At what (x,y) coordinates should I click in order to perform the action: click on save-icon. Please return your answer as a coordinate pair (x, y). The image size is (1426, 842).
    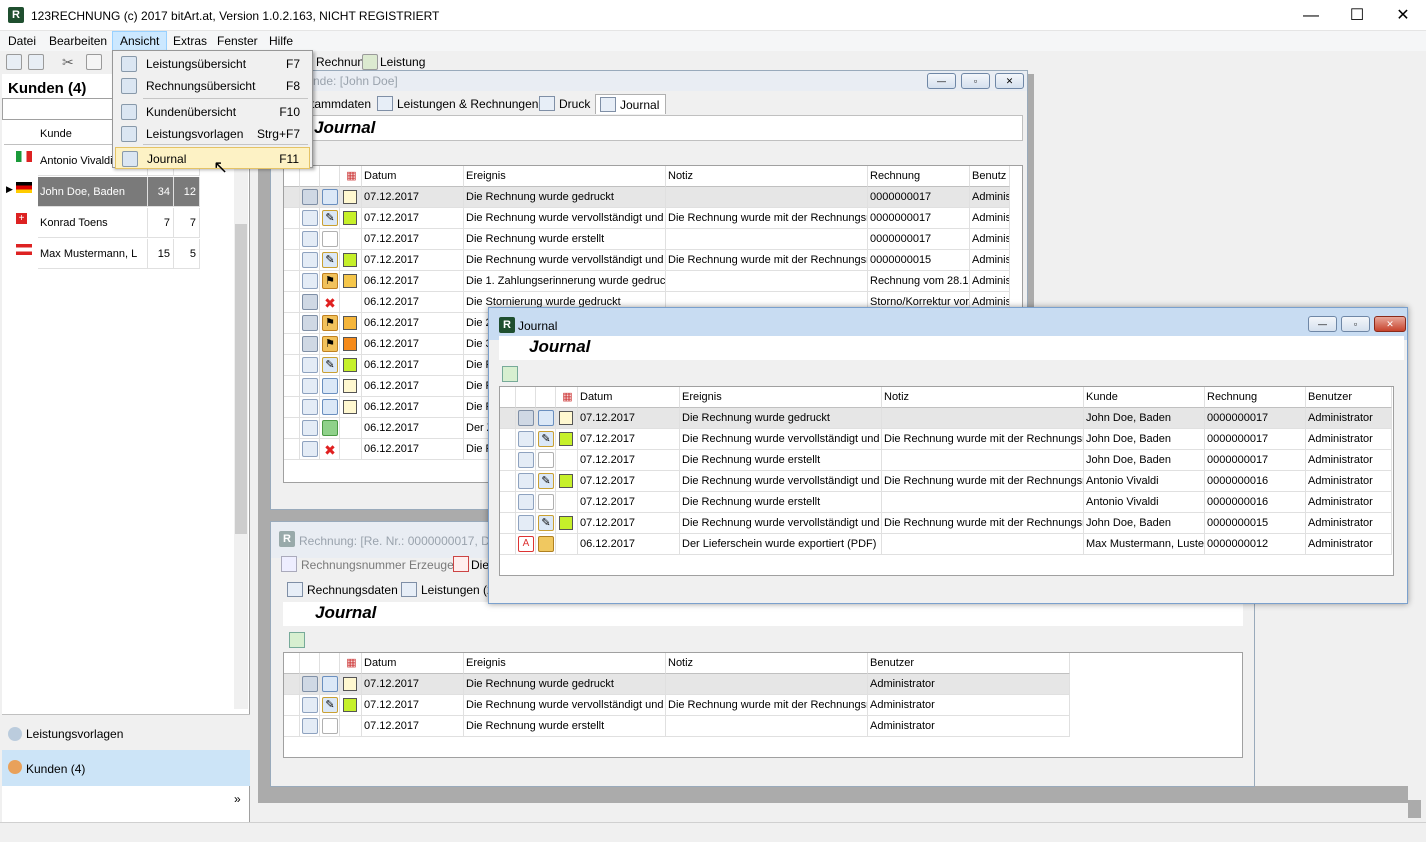
    Looking at the image, I should click on (14, 62).